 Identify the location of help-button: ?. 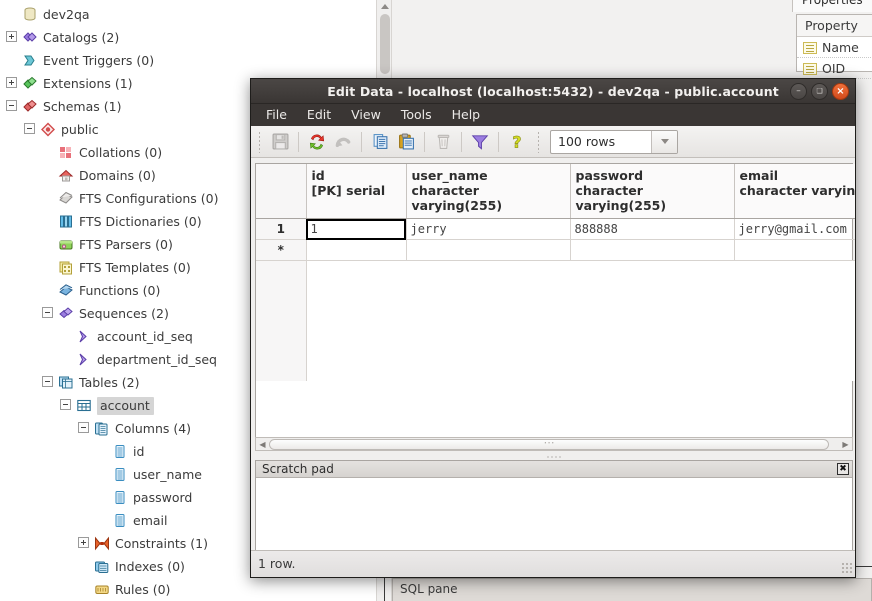
(517, 142).